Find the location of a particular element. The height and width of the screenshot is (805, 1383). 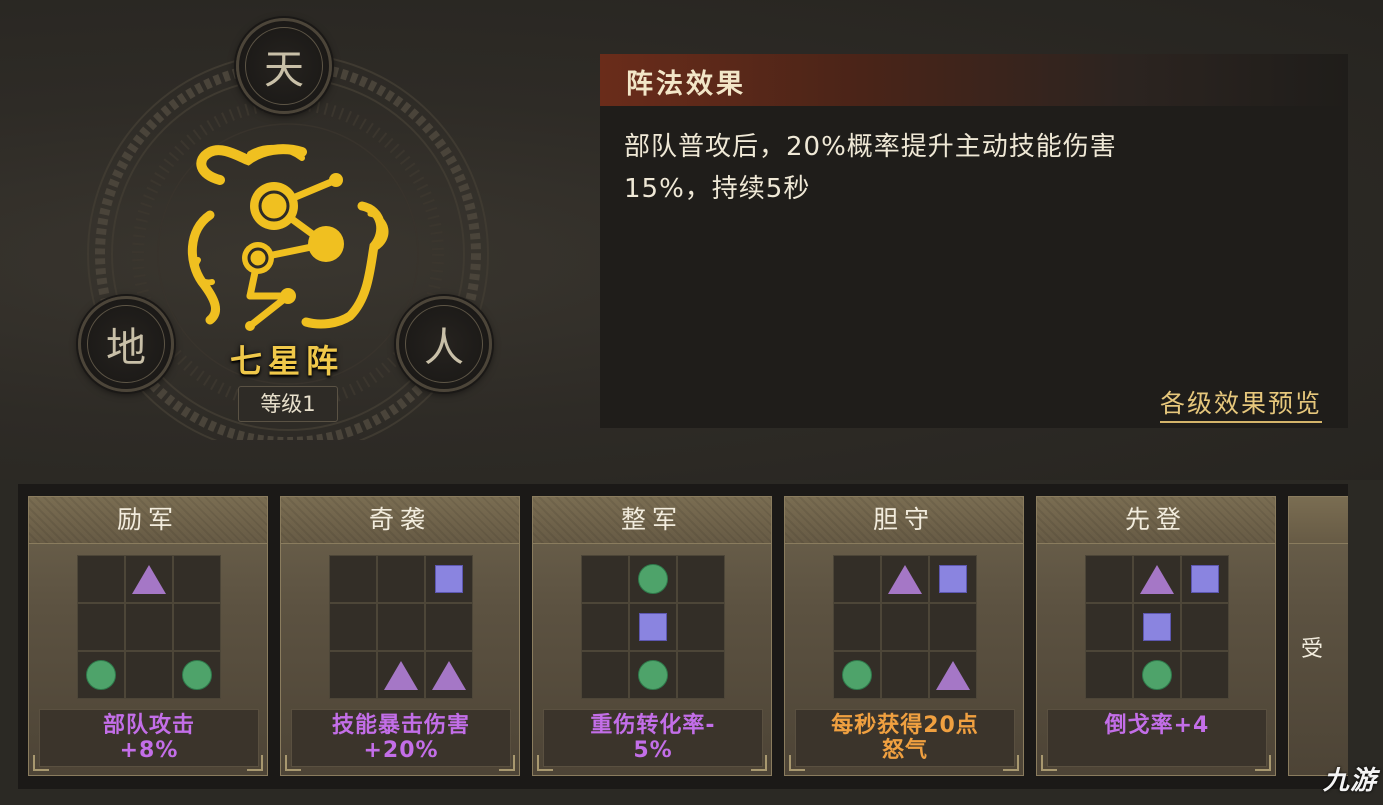

formation-name: 七星阵 is located at coordinates (286, 361).